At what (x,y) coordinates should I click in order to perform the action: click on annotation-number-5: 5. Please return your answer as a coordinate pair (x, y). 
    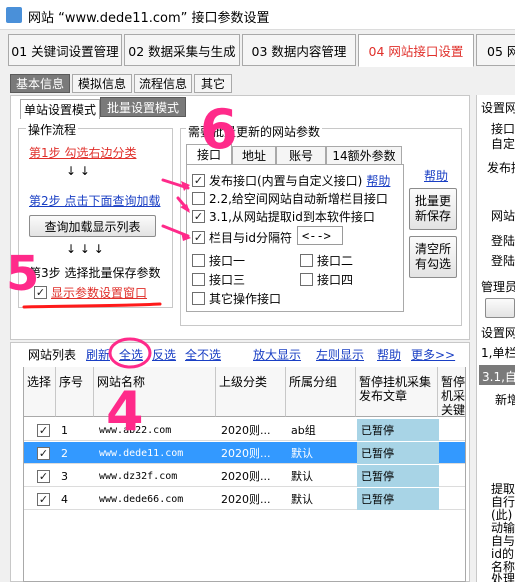
    Looking at the image, I should click on (22, 274).